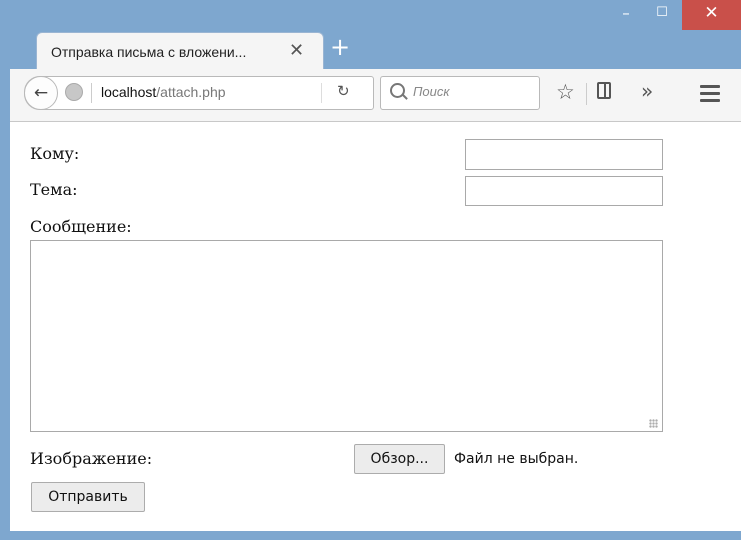  What do you see at coordinates (375, 95) in the screenshot?
I see `navigation-bar: ← localhost/attach.php ↻ Поиск ☆ »` at bounding box center [375, 95].